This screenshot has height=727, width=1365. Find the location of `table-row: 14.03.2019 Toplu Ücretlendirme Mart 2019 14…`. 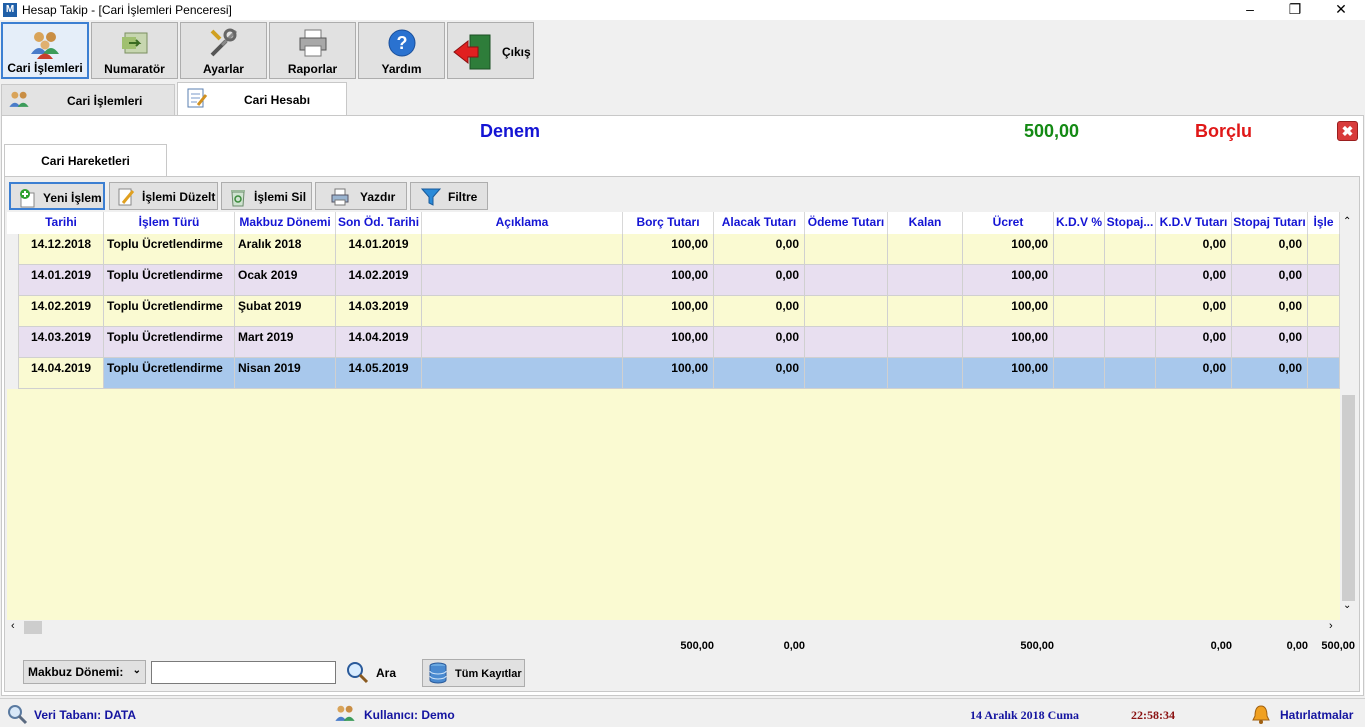

table-row: 14.03.2019 Toplu Ücretlendirme Mart 2019 14… is located at coordinates (673, 342).